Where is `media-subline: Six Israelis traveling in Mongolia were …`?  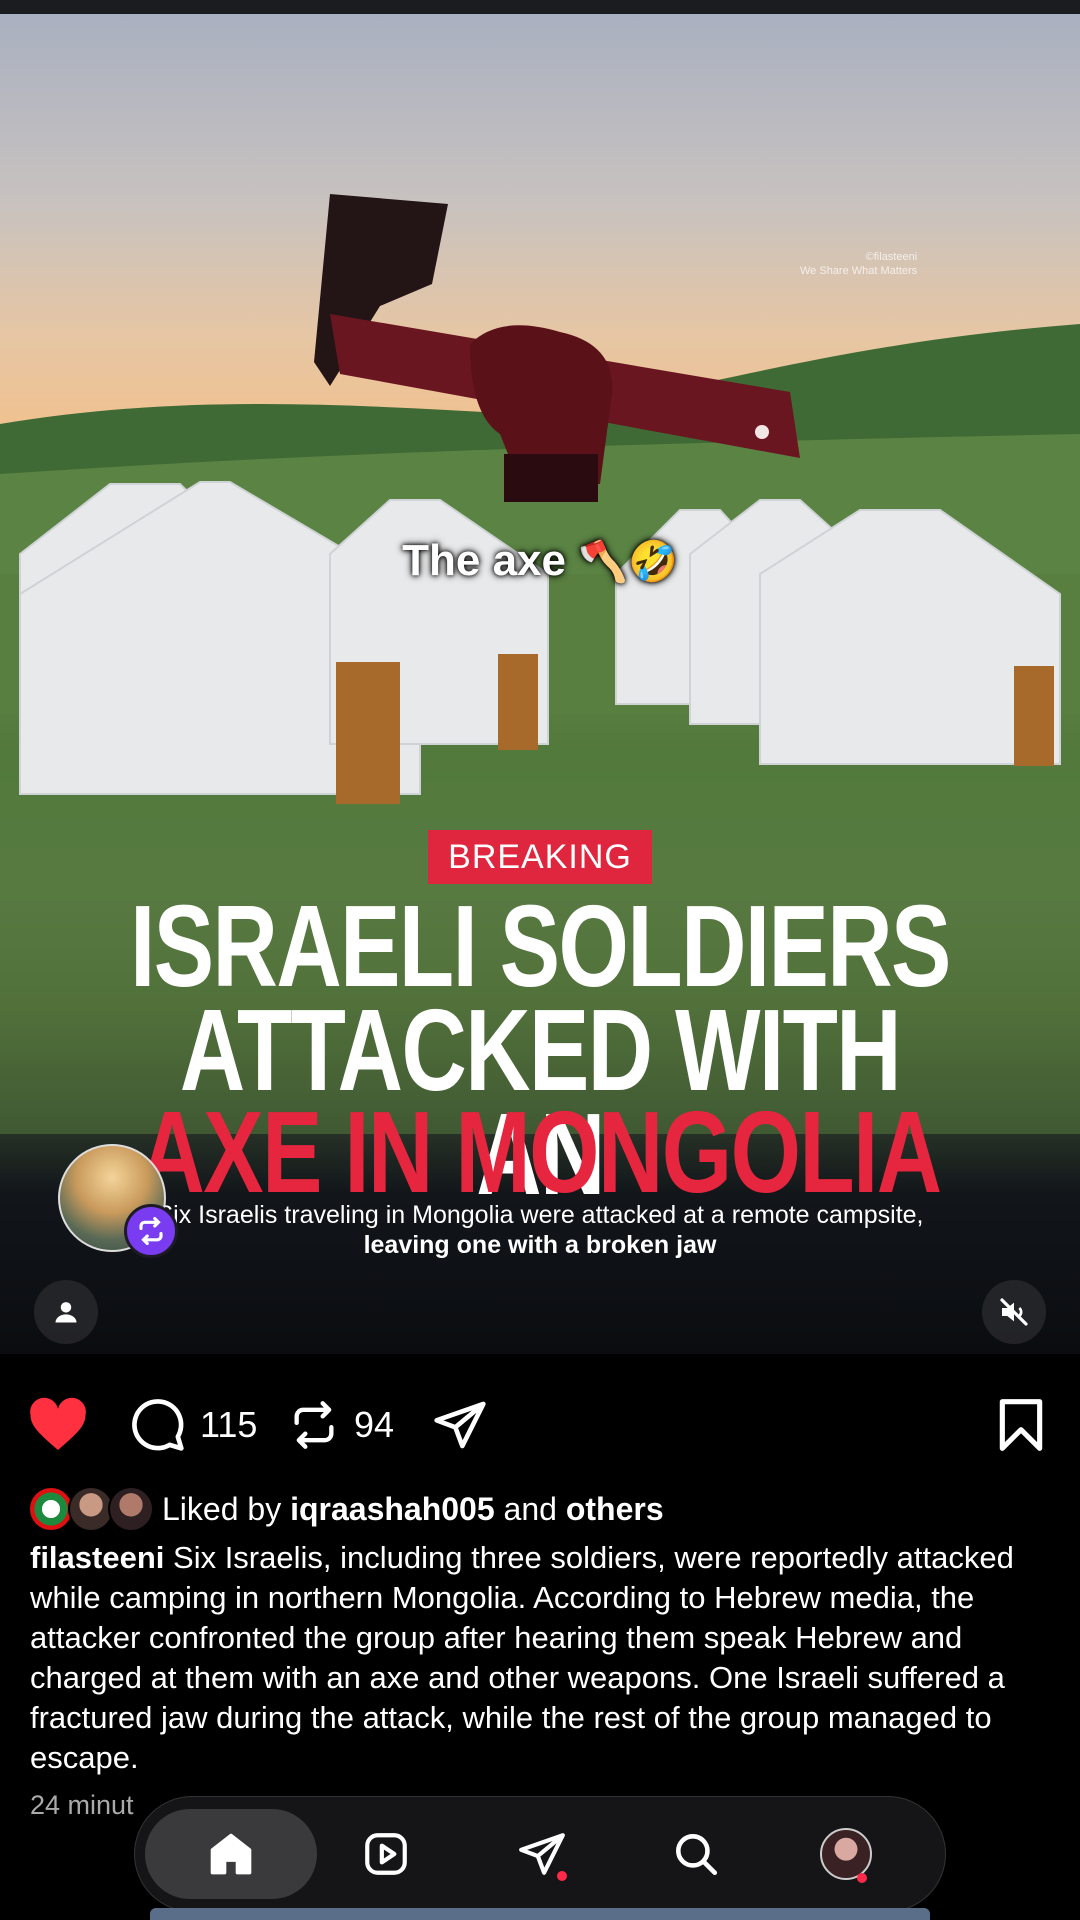 media-subline: Six Israelis traveling in Mongolia were … is located at coordinates (540, 1230).